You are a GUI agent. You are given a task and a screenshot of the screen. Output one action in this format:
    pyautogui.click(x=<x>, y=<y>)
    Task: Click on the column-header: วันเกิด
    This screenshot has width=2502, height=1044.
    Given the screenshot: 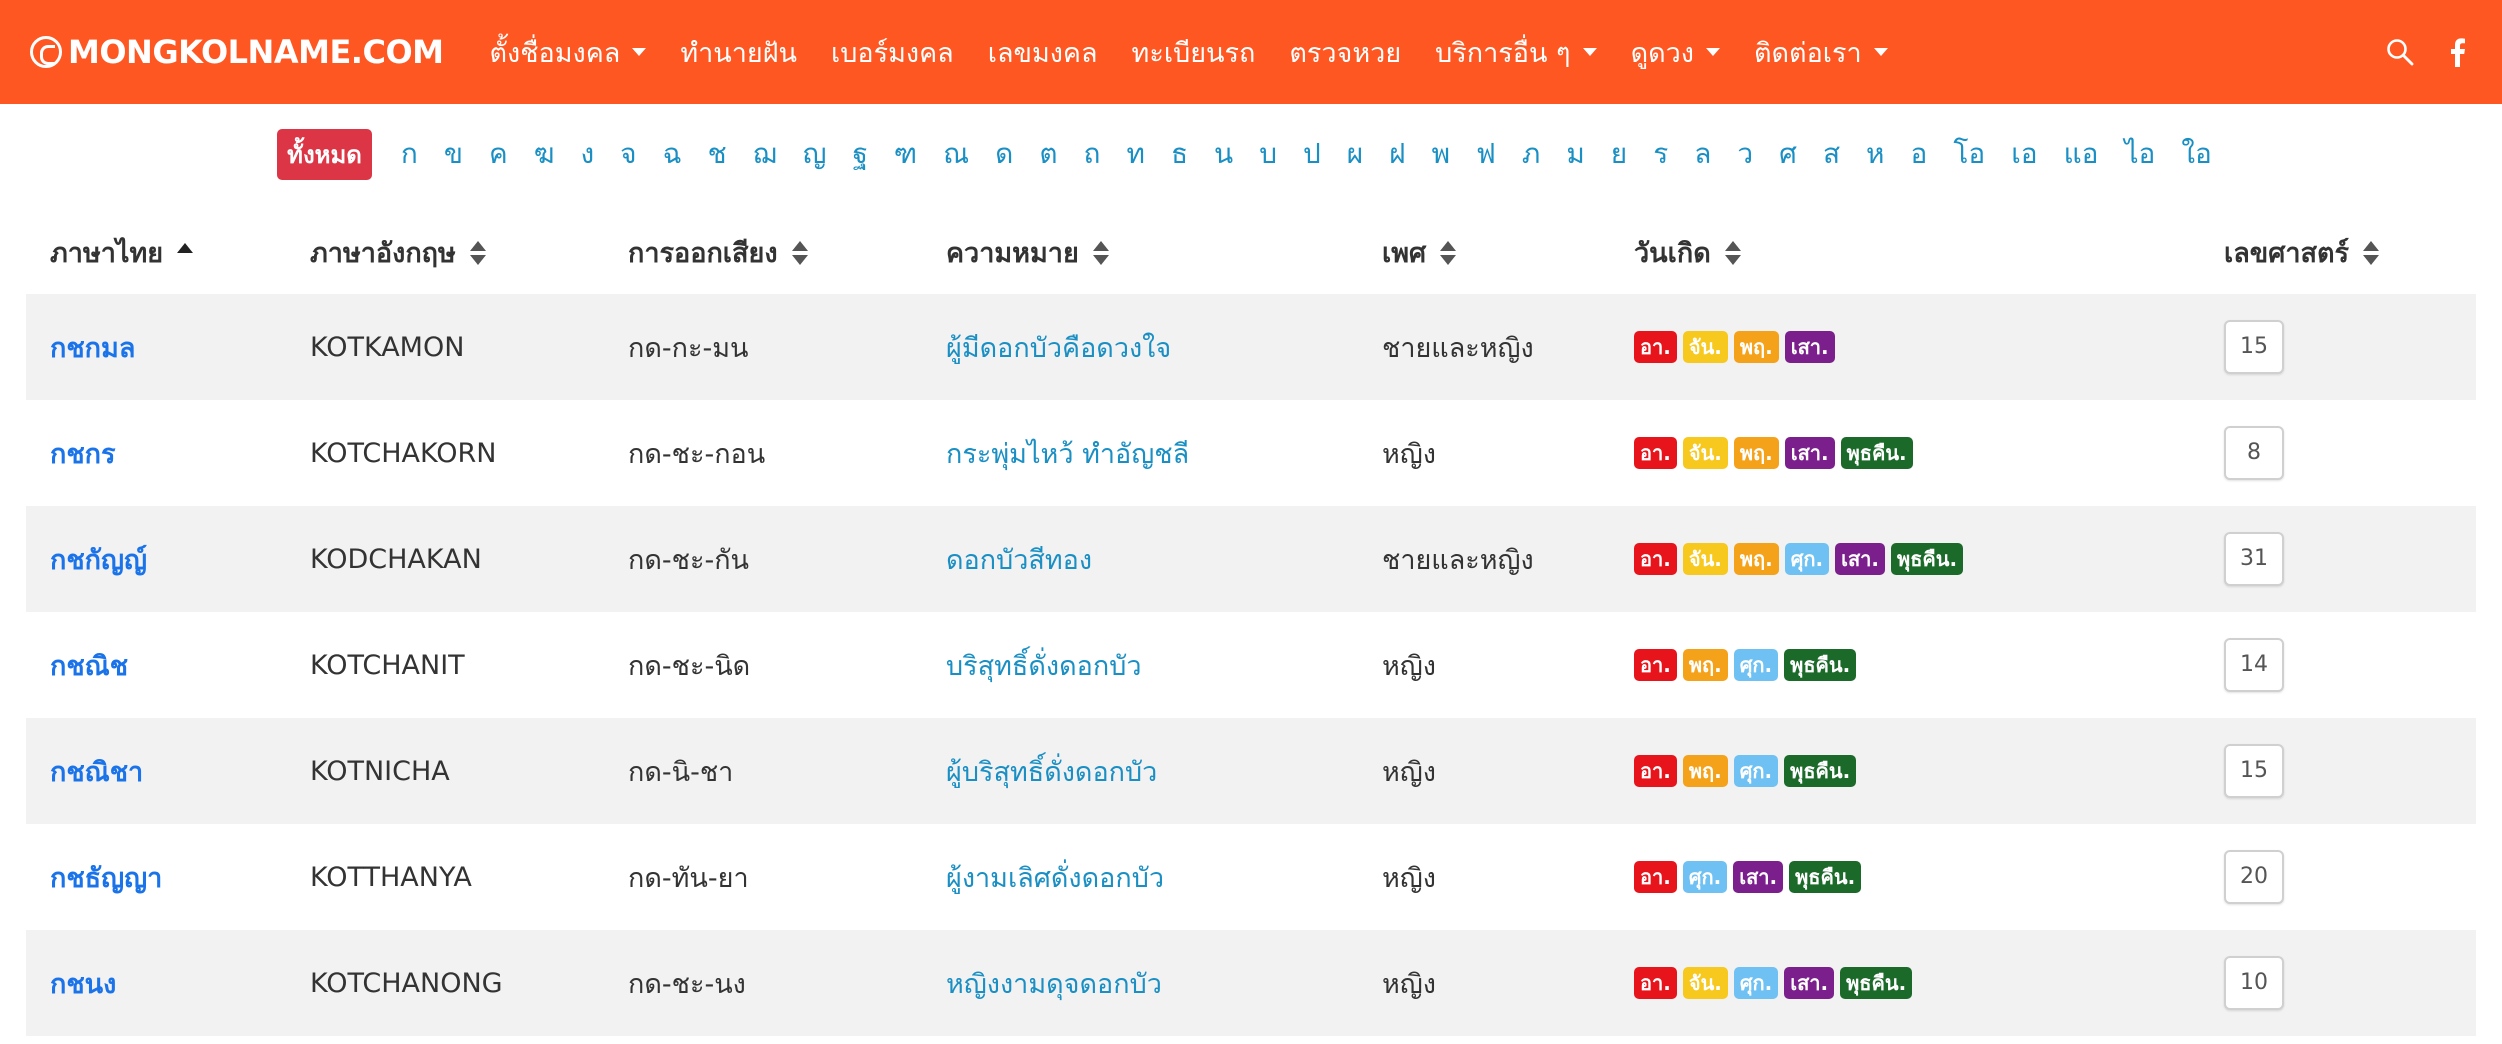 What is the action you would take?
    pyautogui.click(x=1905, y=252)
    